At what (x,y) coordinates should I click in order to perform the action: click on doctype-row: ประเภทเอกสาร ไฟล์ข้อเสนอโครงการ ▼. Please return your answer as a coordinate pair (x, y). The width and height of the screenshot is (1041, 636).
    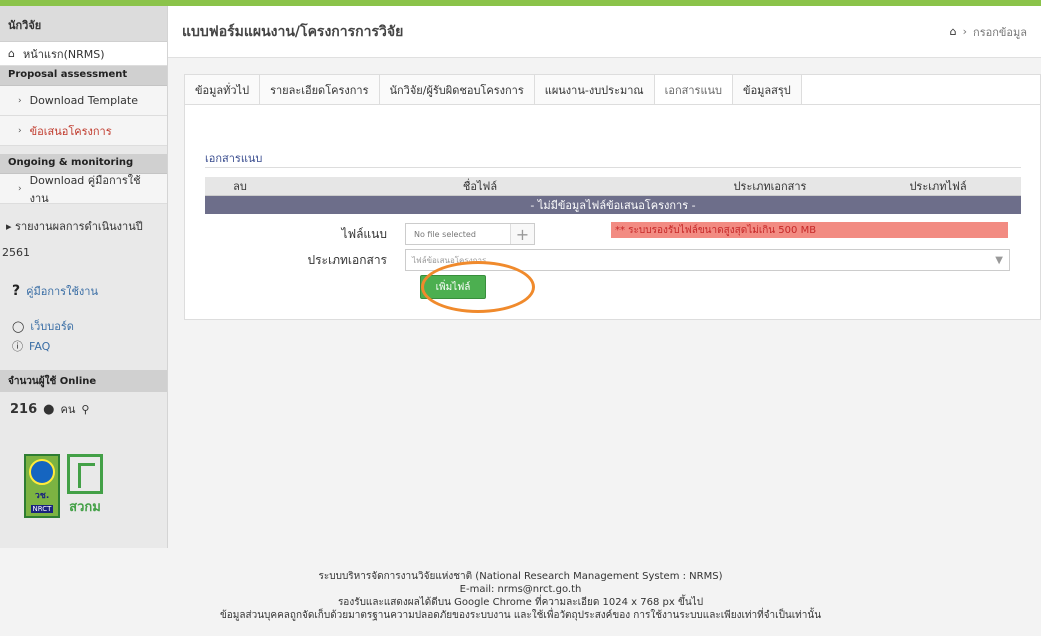
    Looking at the image, I should click on (597, 260).